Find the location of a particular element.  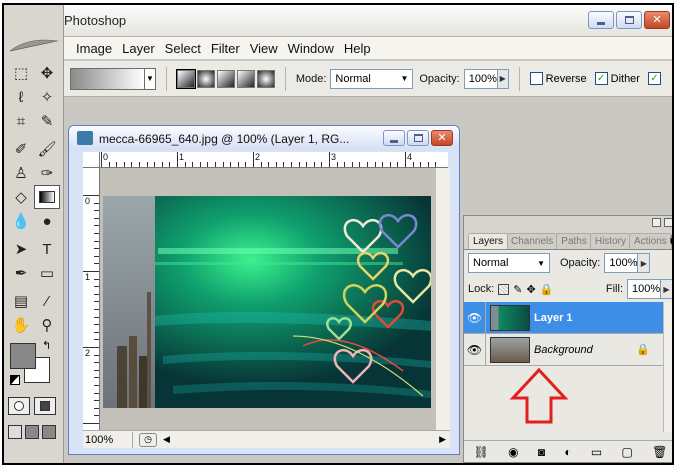

vertical-scrollbar is located at coordinates (443, 299).